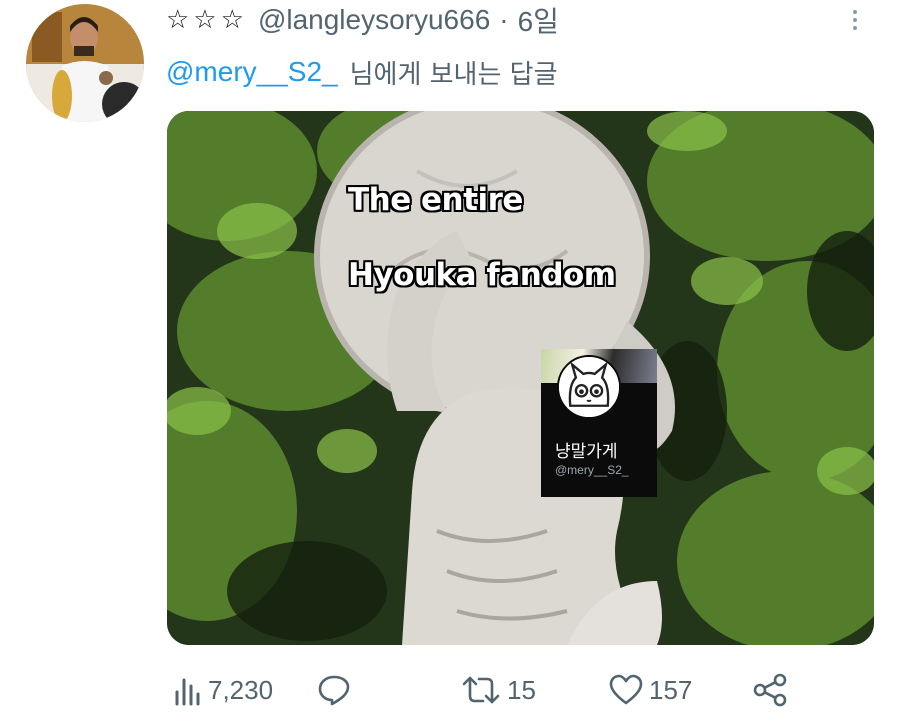 Image resolution: width=900 pixels, height=727 pixels. I want to click on analytics-icon, so click(187, 692).